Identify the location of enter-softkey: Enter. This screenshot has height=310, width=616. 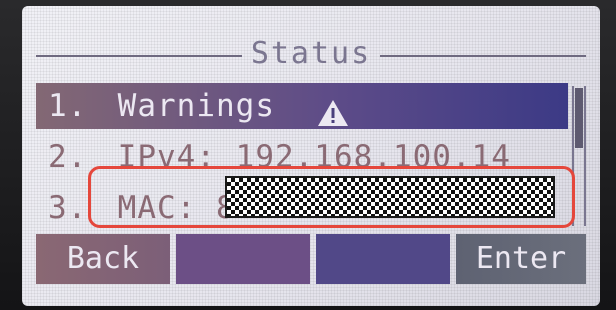
(521, 259).